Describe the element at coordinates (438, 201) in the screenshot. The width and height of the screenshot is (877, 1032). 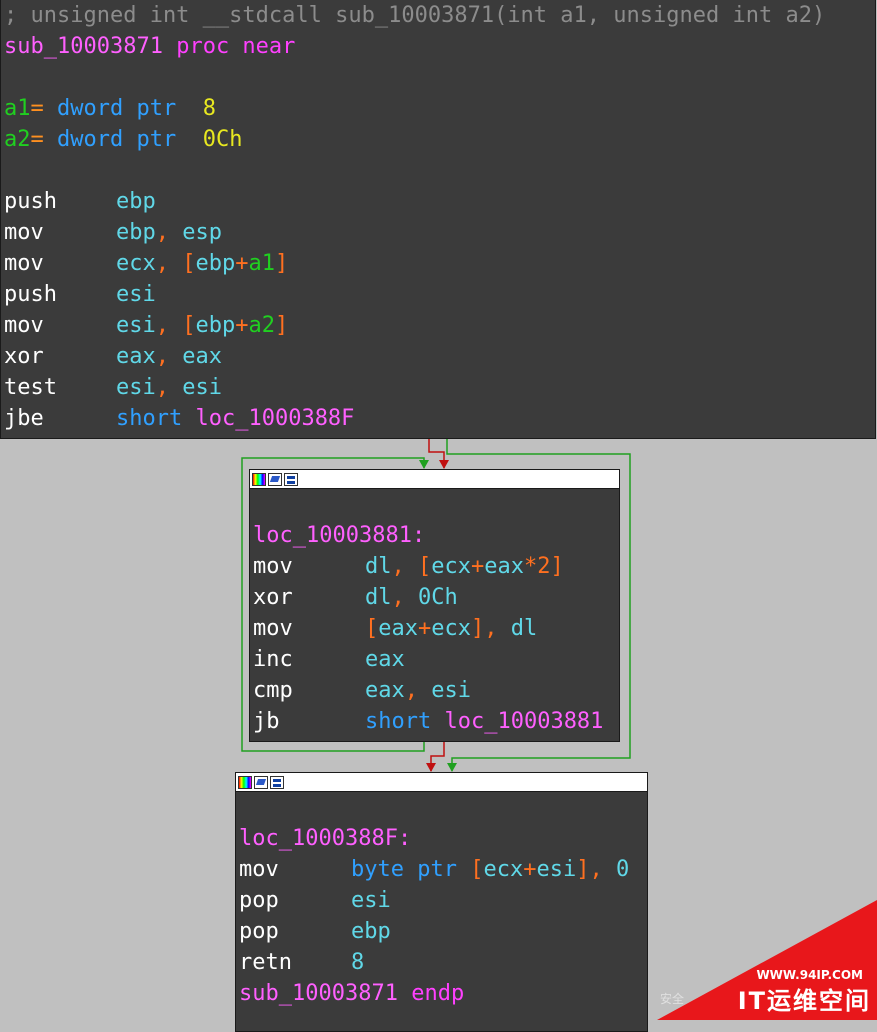
I see `instruction-line: push ebp` at that location.